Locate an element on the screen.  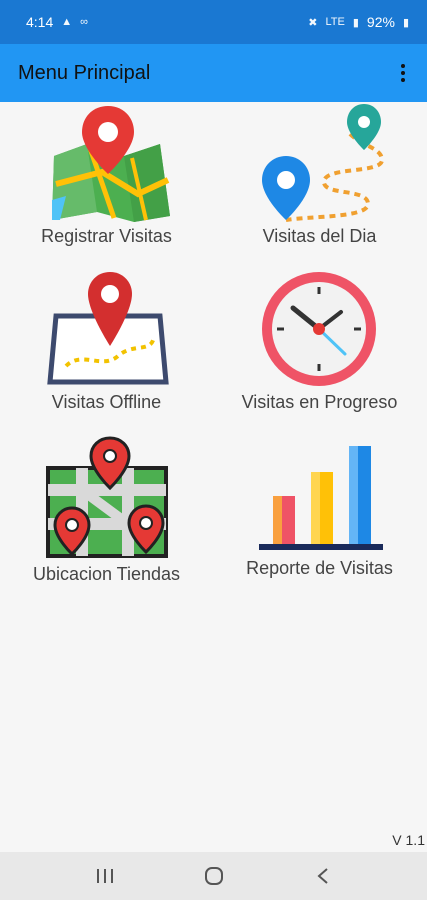
menu-item-registrar-visitas: Registrar Visitas is located at coordinates (106, 175).